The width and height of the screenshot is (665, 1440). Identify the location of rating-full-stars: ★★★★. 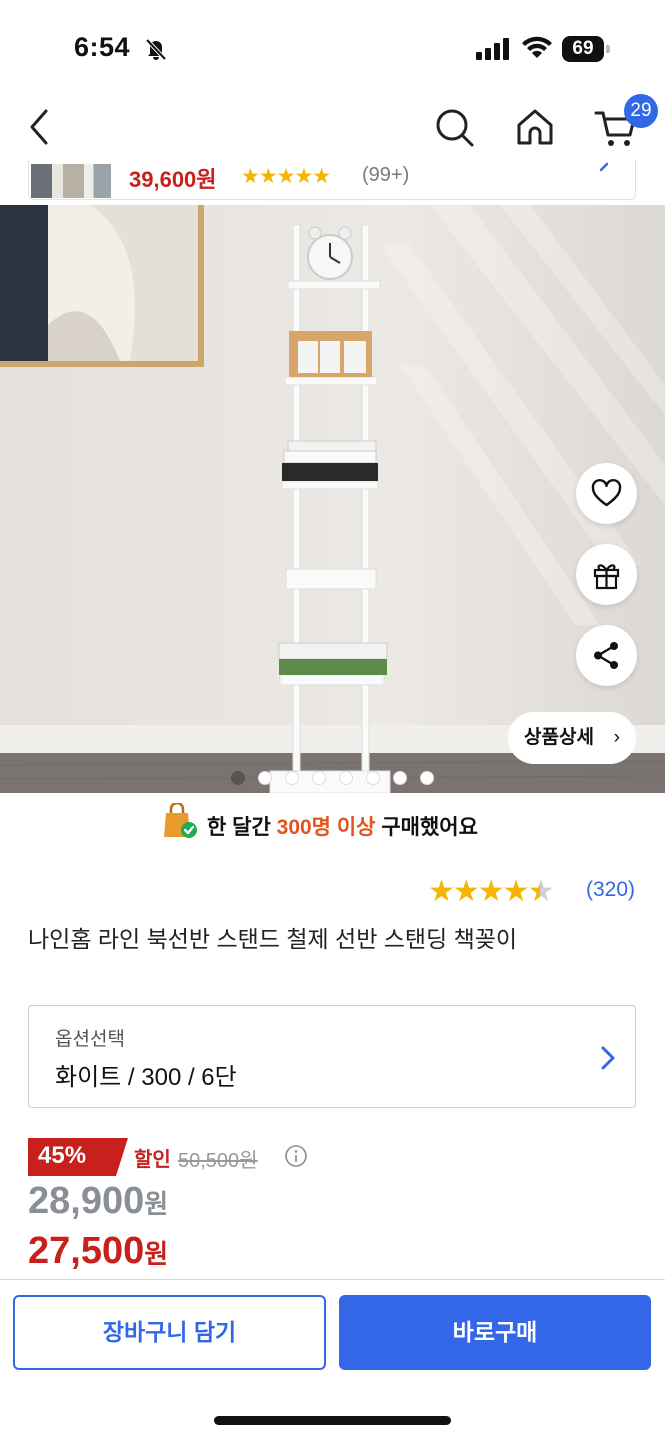
(479, 891).